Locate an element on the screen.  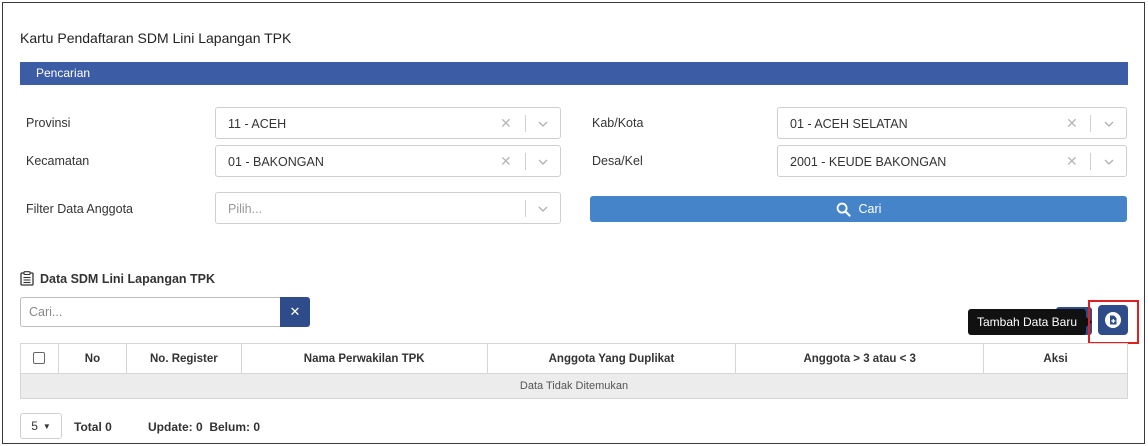
data-section-title: Data SDM Lini Lapangan TPK is located at coordinates (117, 278).